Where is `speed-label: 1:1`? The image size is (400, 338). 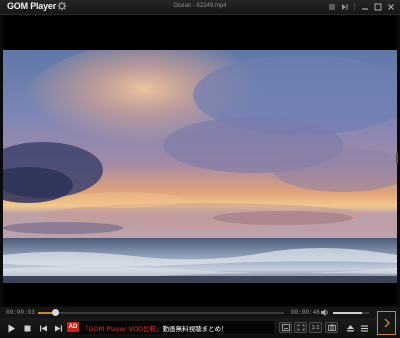
speed-label: 1:1 is located at coordinates (315, 327).